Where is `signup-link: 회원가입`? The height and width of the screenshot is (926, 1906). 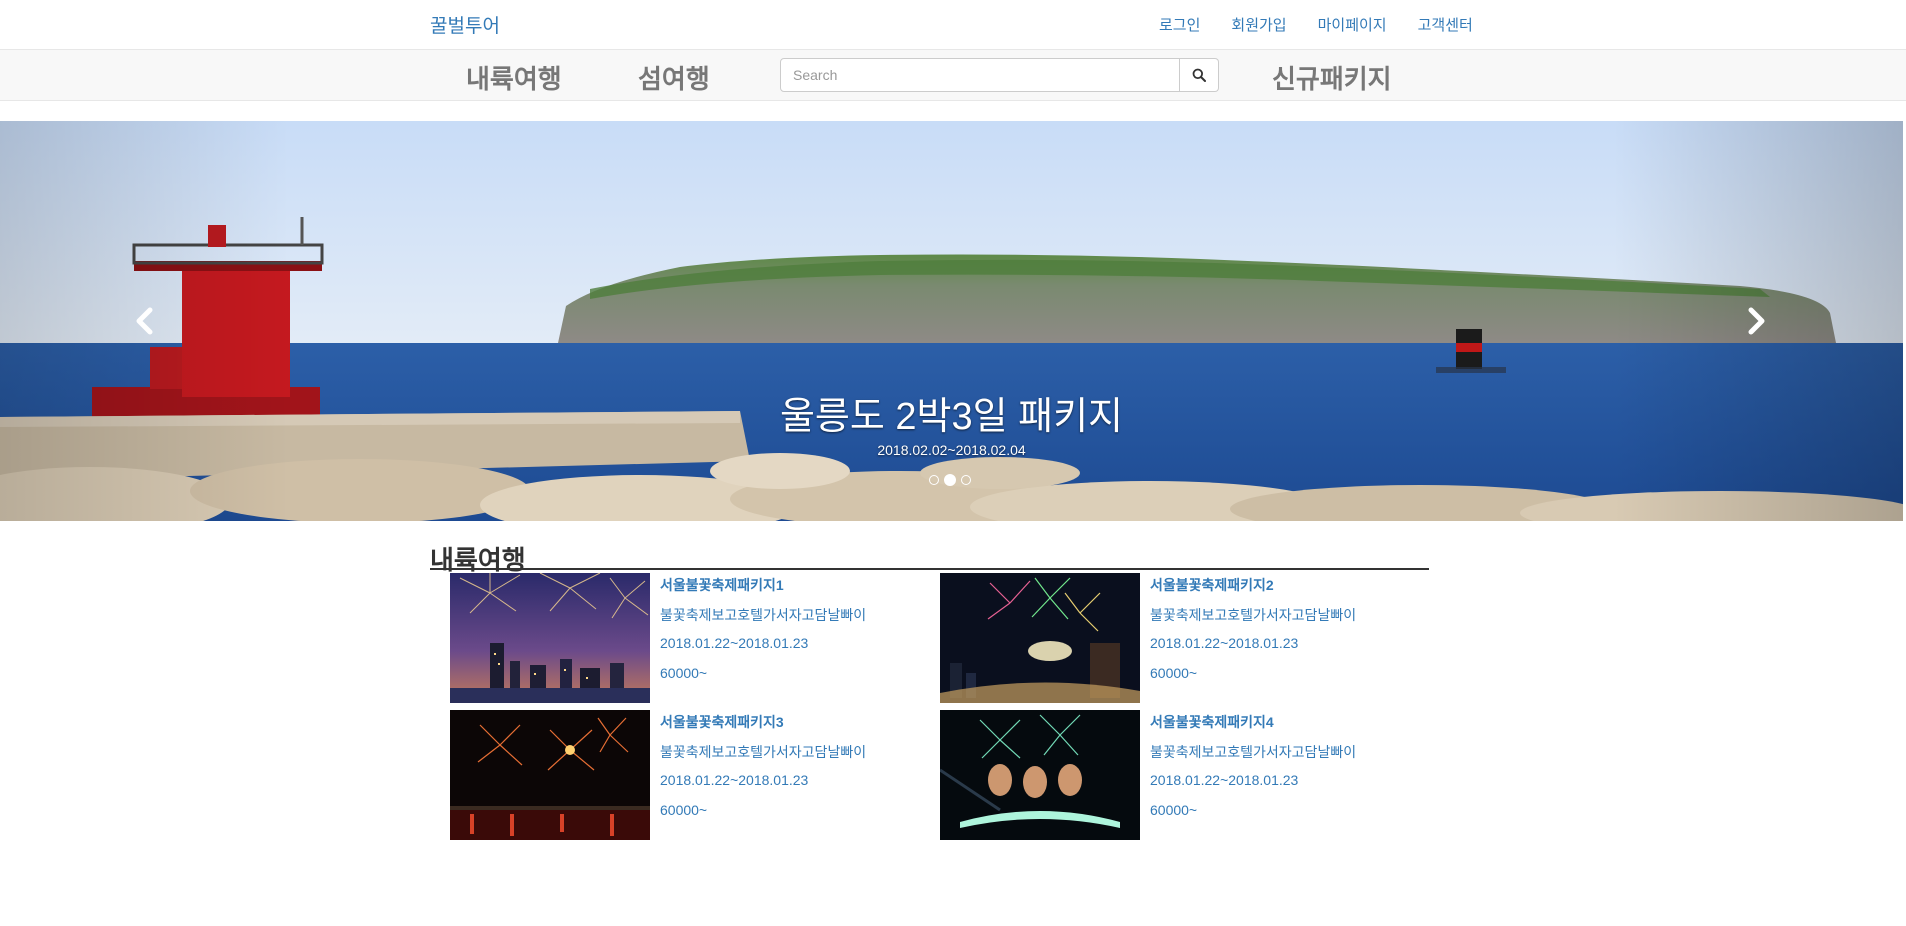
signup-link: 회원가입 is located at coordinates (1258, 24).